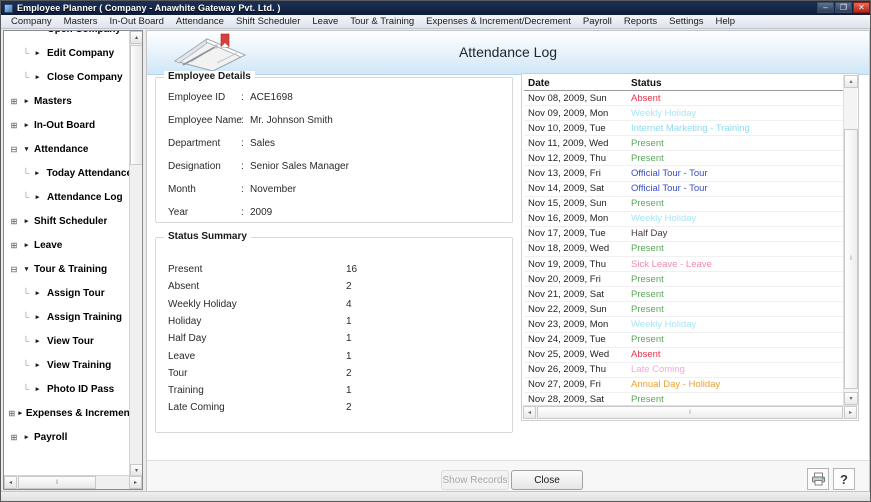 This screenshot has height=502, width=871. What do you see at coordinates (67, 341) in the screenshot?
I see `sidebar-item-view-tour: └ ▸ View Tour` at bounding box center [67, 341].